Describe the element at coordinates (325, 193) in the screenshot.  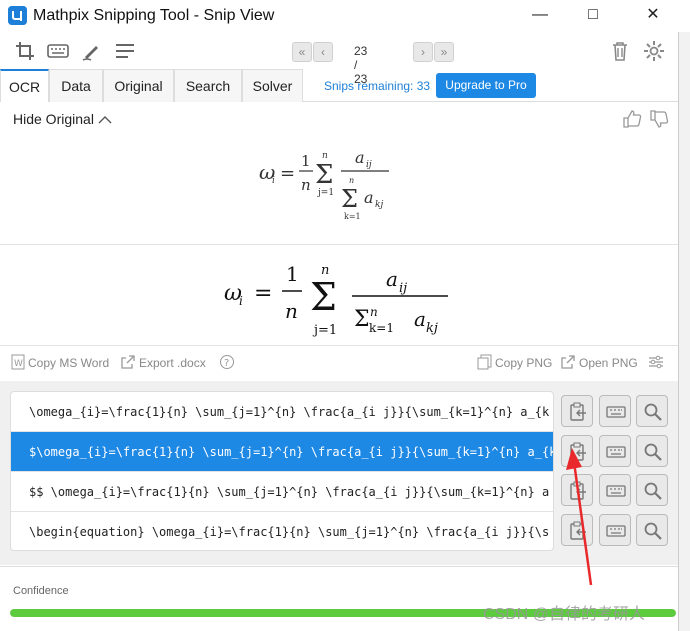
I see `orig-sum-lower: j=1` at that location.